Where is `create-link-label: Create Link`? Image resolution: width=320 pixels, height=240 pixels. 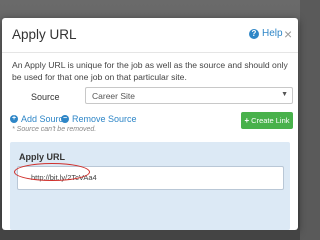 create-link-label: Create Link is located at coordinates (270, 120).